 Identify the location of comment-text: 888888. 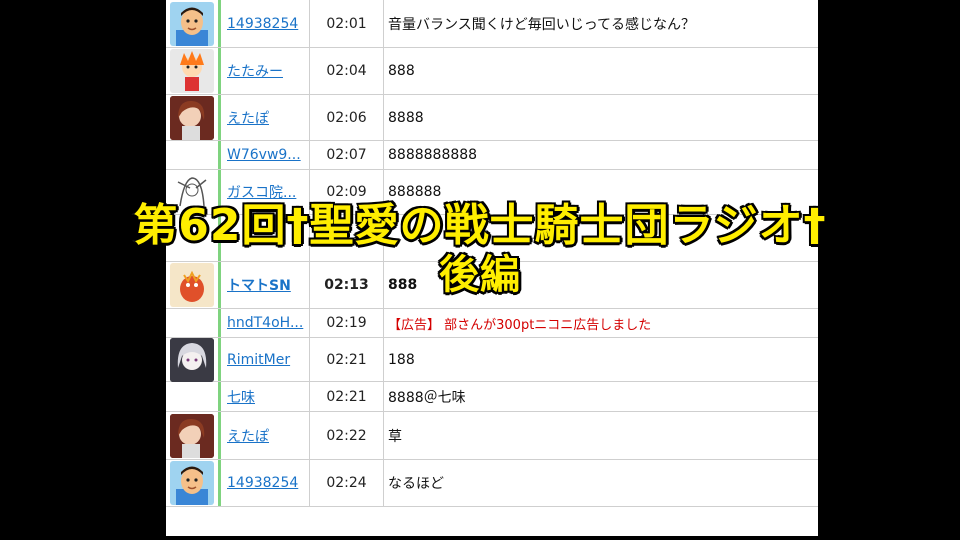
(415, 192).